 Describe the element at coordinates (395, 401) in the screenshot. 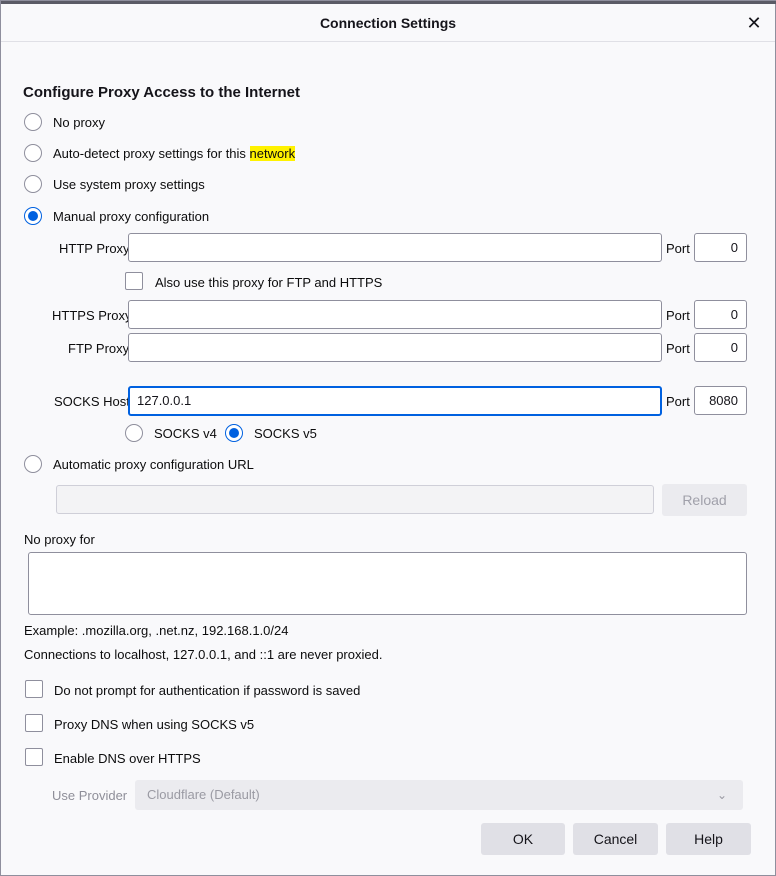

I see `socks-host-input: 127.0.0.1` at that location.